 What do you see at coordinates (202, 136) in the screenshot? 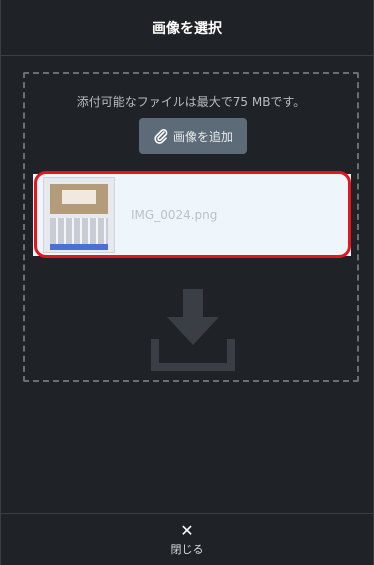
I see `add-image-label: 画像を追加` at bounding box center [202, 136].